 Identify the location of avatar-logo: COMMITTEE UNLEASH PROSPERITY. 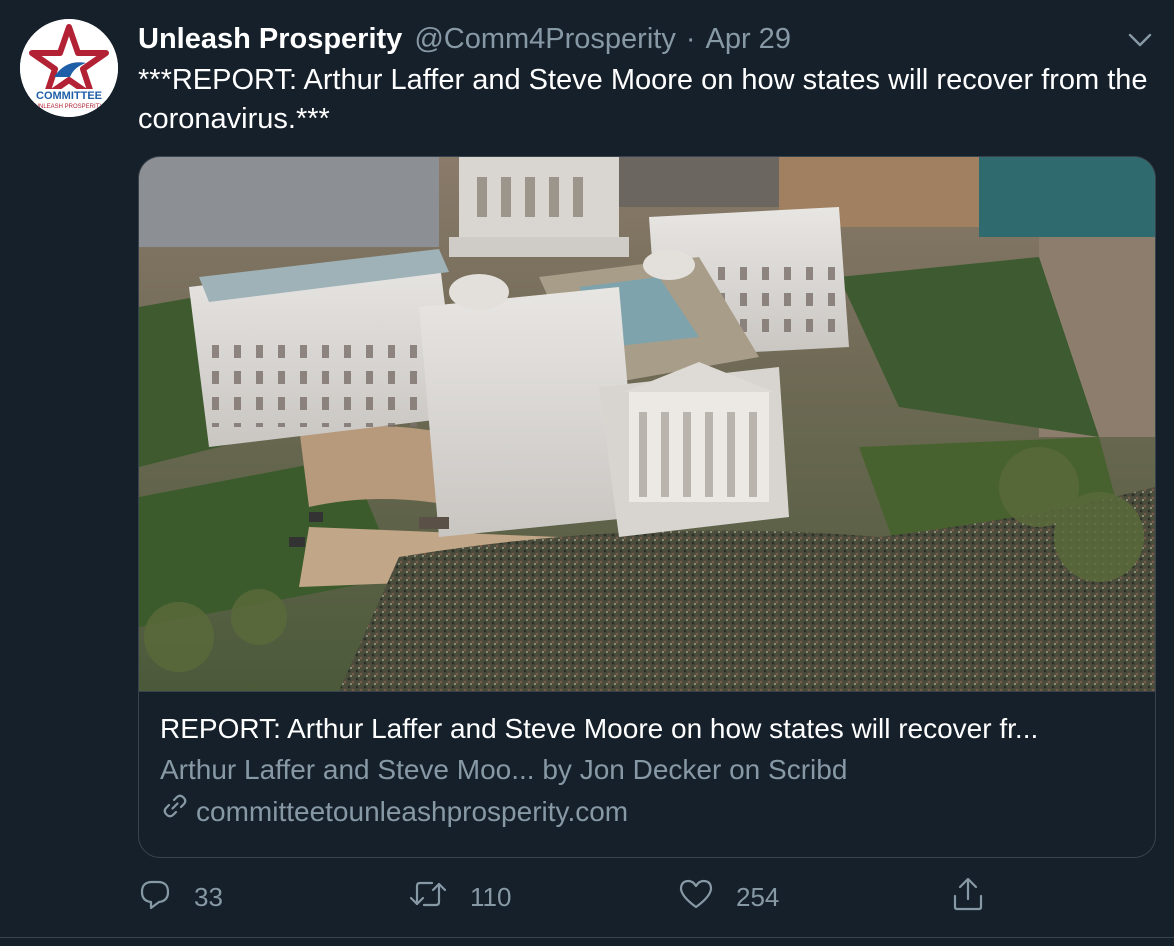
(69, 68).